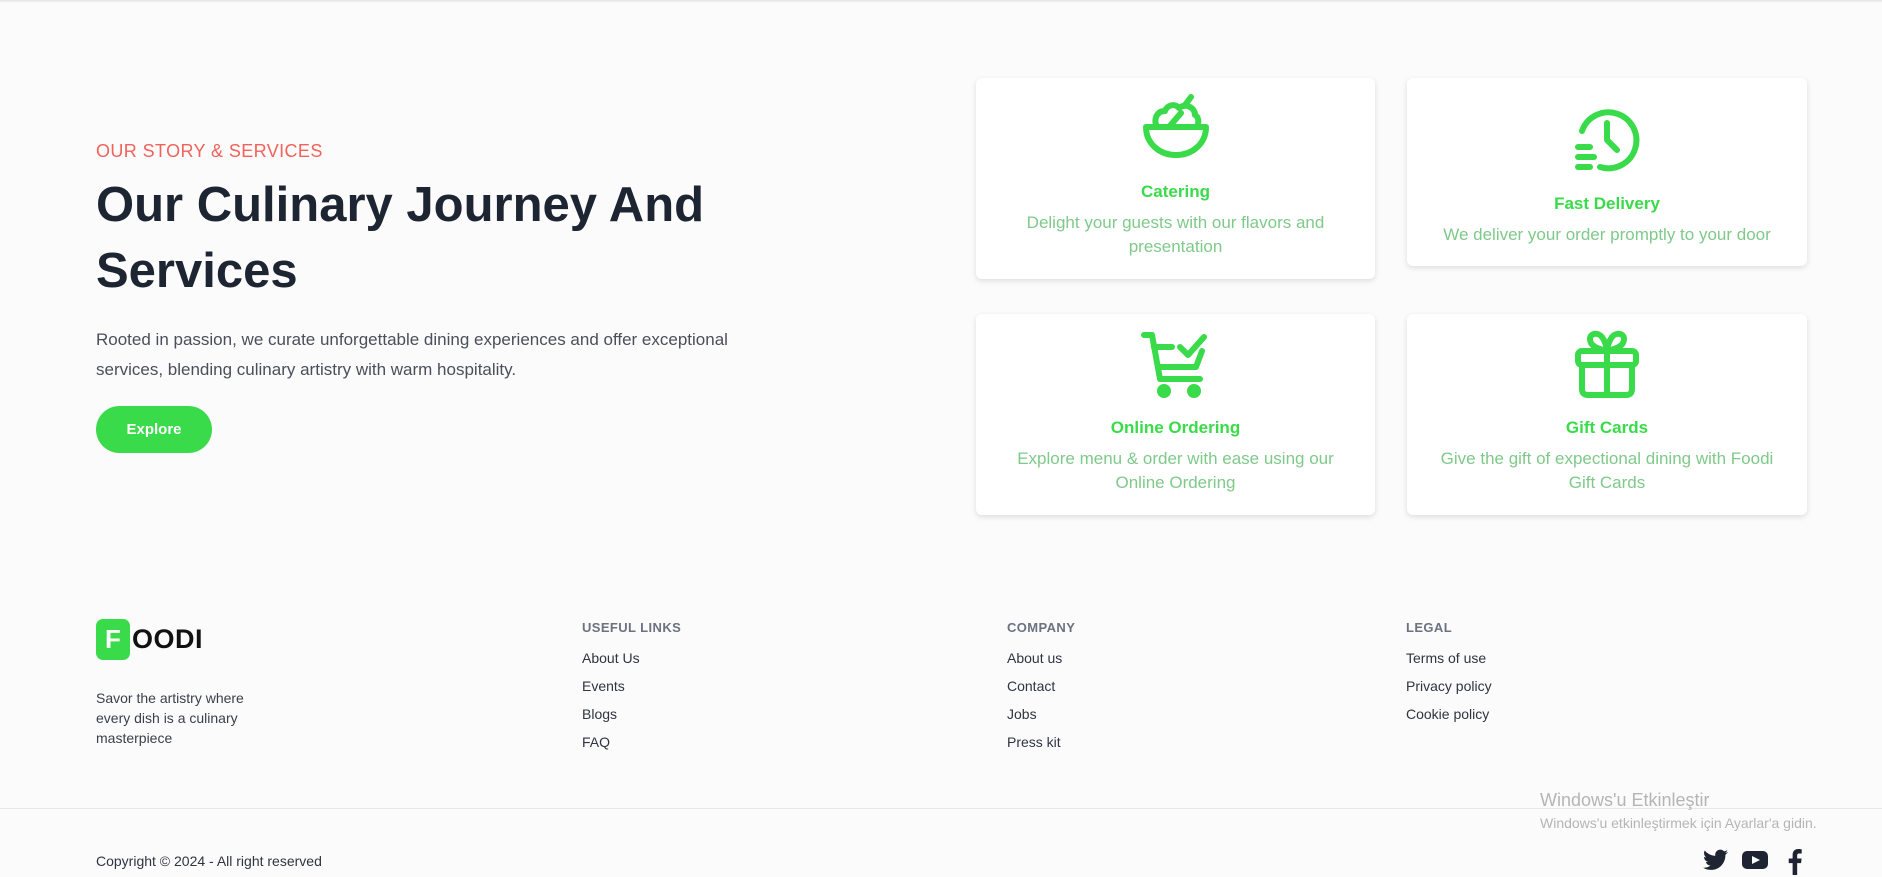 Image resolution: width=1882 pixels, height=877 pixels. Describe the element at coordinates (631, 659) in the screenshot. I see `footer-link-about-us: About Us` at that location.